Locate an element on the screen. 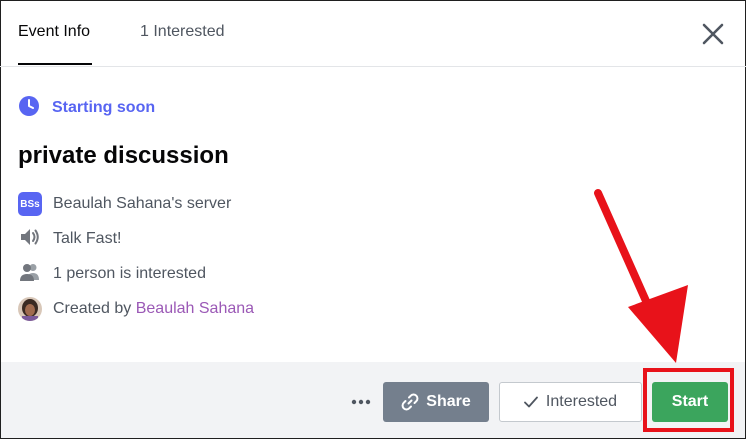 The width and height of the screenshot is (746, 439). tab-event-info: Event Info is located at coordinates (54, 32).